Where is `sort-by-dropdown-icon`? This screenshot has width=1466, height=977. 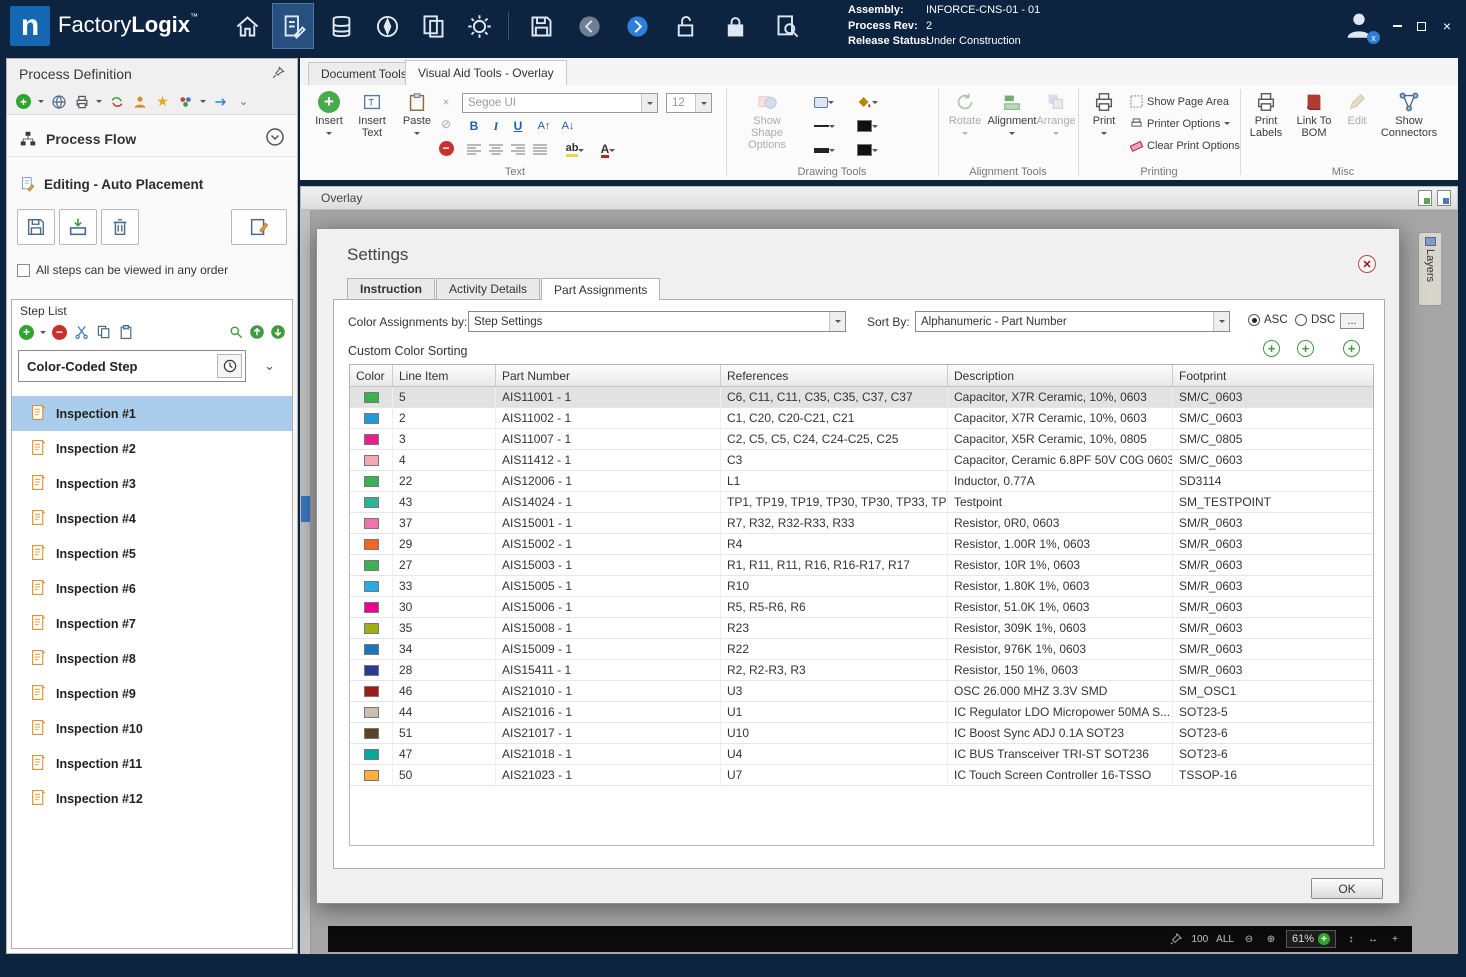 sort-by-dropdown-icon is located at coordinates (1221, 321).